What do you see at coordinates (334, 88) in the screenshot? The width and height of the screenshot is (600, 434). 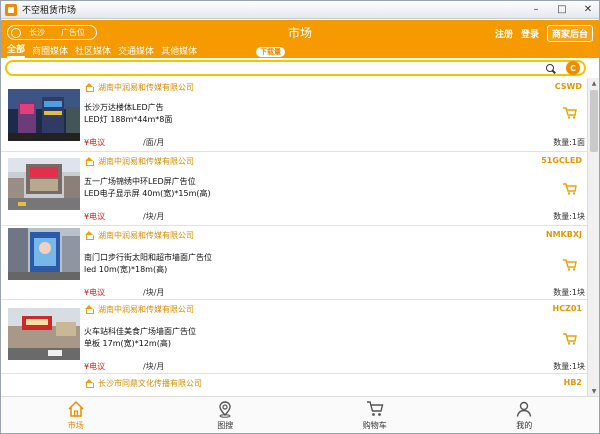 I see `company-row: 湖南中润易和传媒有限公司 CSWD` at bounding box center [334, 88].